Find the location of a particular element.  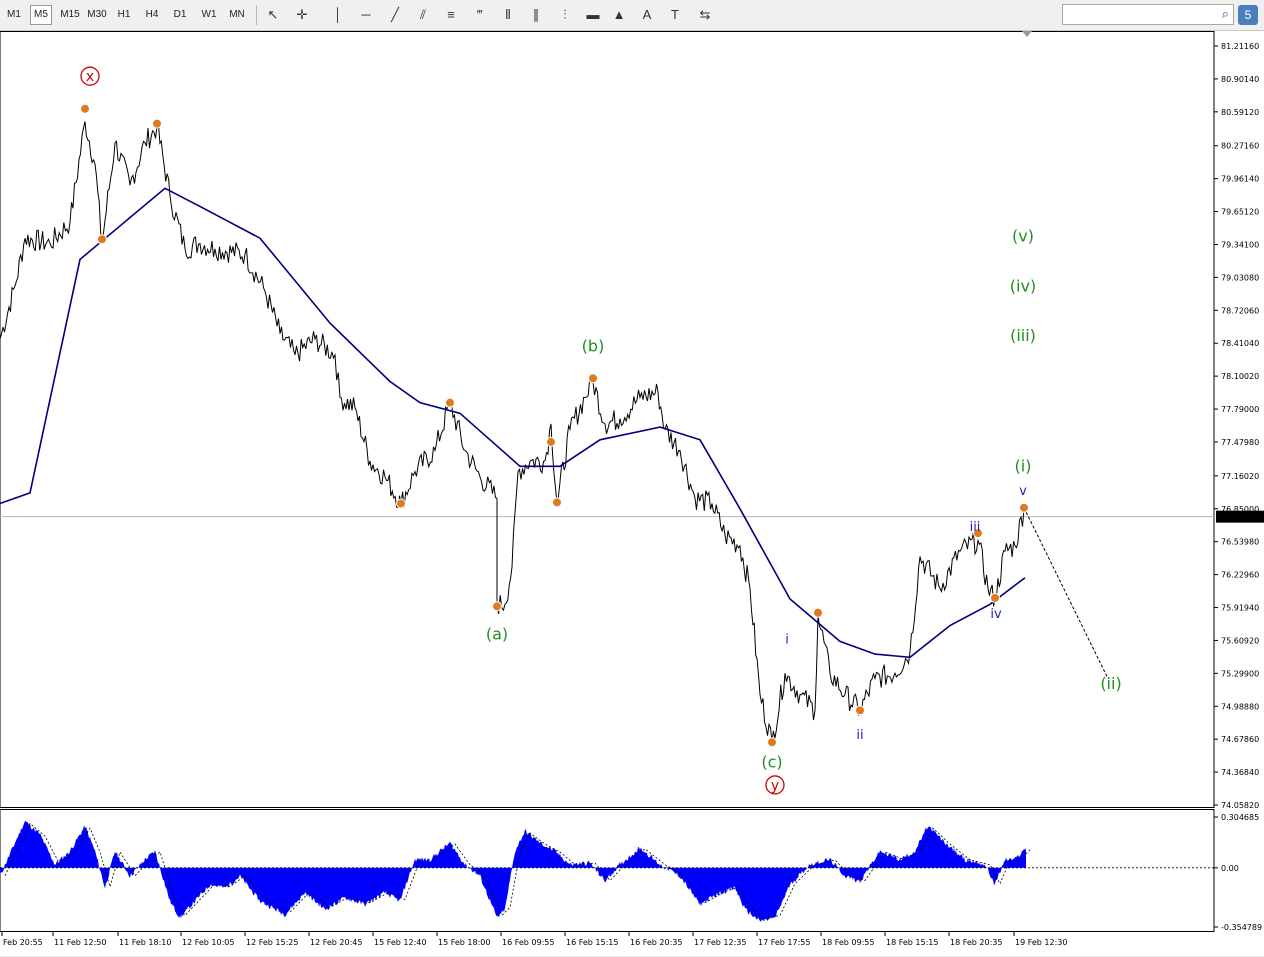

timeframe-m1-button: M1 is located at coordinates (14, 15).